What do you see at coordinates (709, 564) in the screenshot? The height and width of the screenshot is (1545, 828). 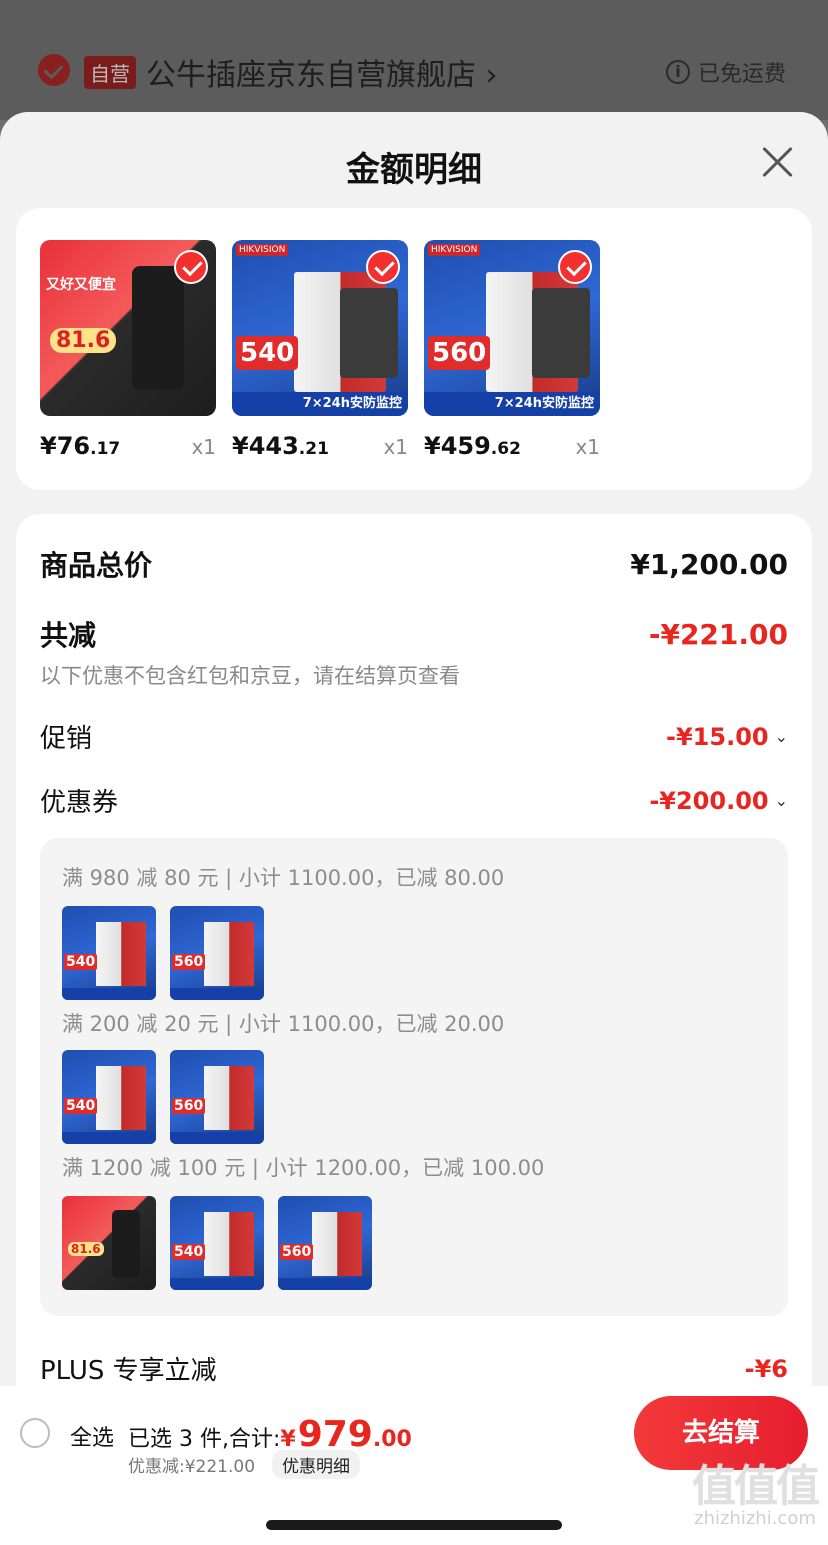 I see `goods-total-value: ¥1,200.00` at bounding box center [709, 564].